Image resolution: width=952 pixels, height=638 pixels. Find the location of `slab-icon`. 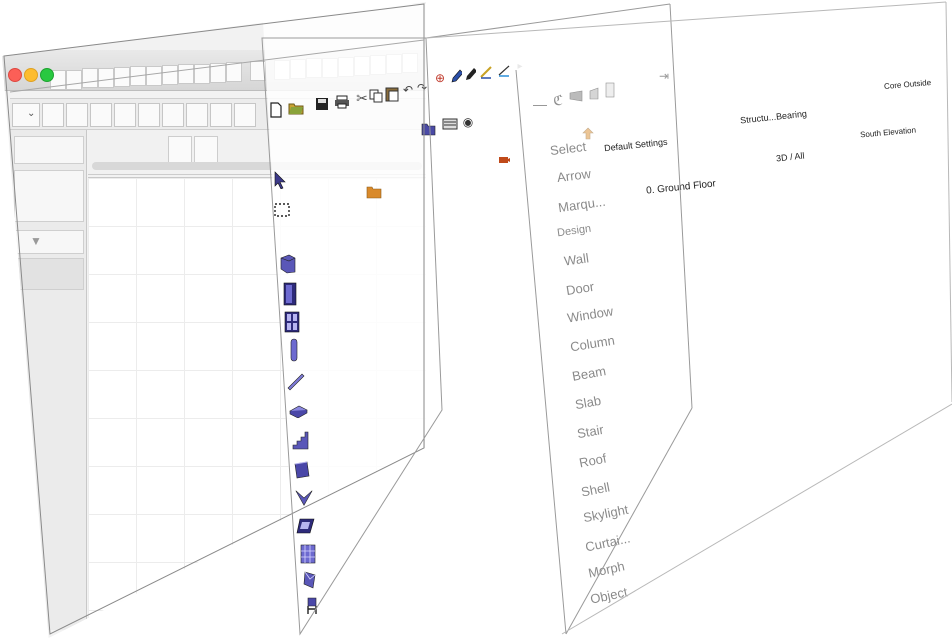

slab-icon is located at coordinates (298, 410).